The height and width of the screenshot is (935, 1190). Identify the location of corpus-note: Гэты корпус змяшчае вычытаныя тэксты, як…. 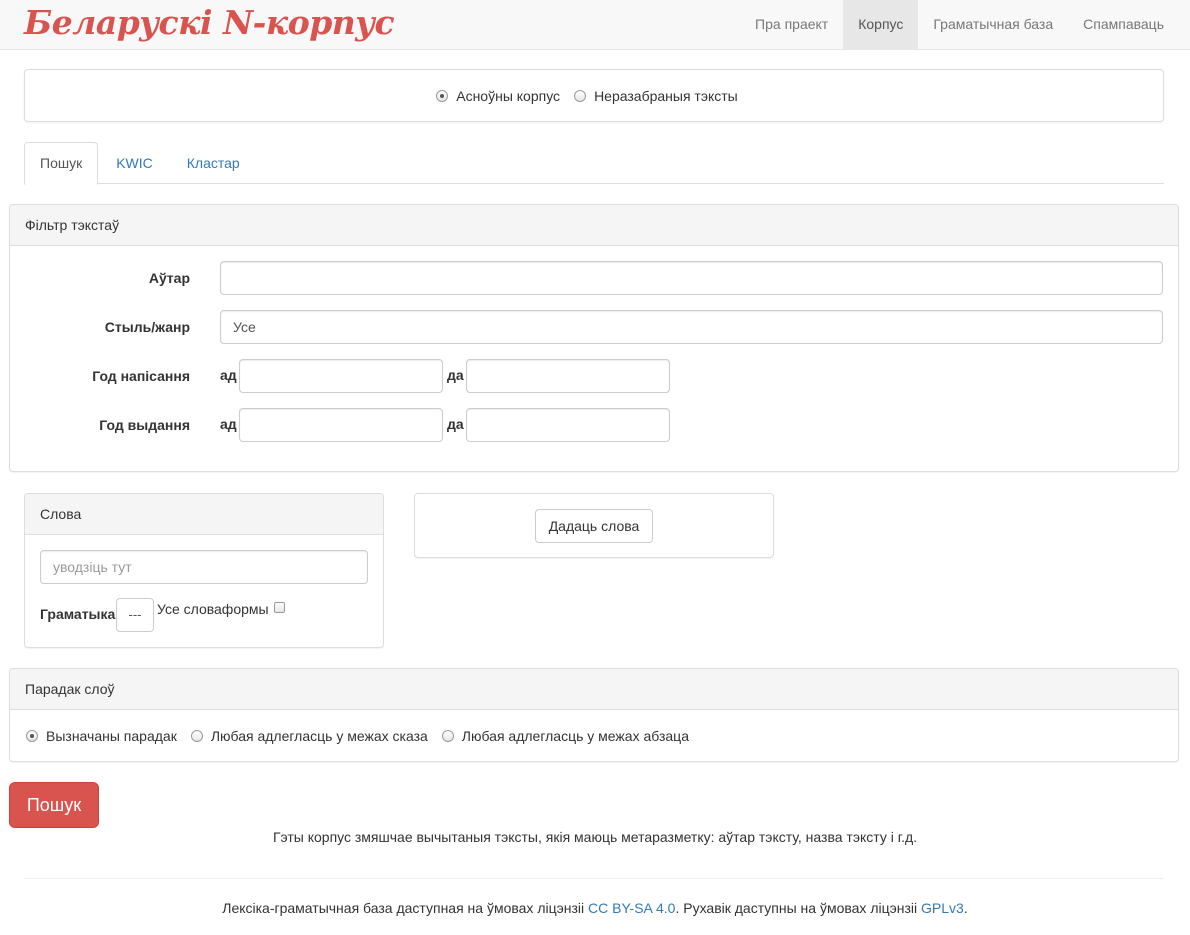
(595, 837).